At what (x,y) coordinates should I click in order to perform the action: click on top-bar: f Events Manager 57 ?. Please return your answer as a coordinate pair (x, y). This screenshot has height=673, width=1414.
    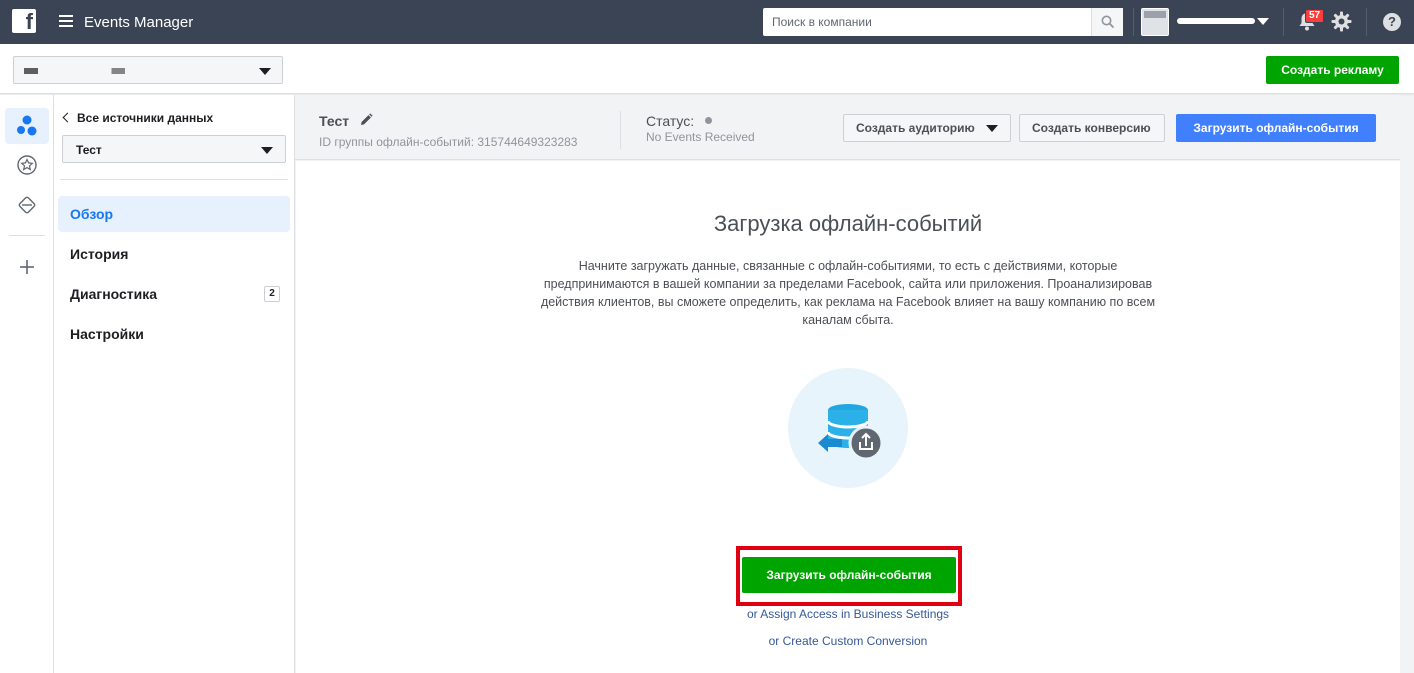
    Looking at the image, I should click on (707, 22).